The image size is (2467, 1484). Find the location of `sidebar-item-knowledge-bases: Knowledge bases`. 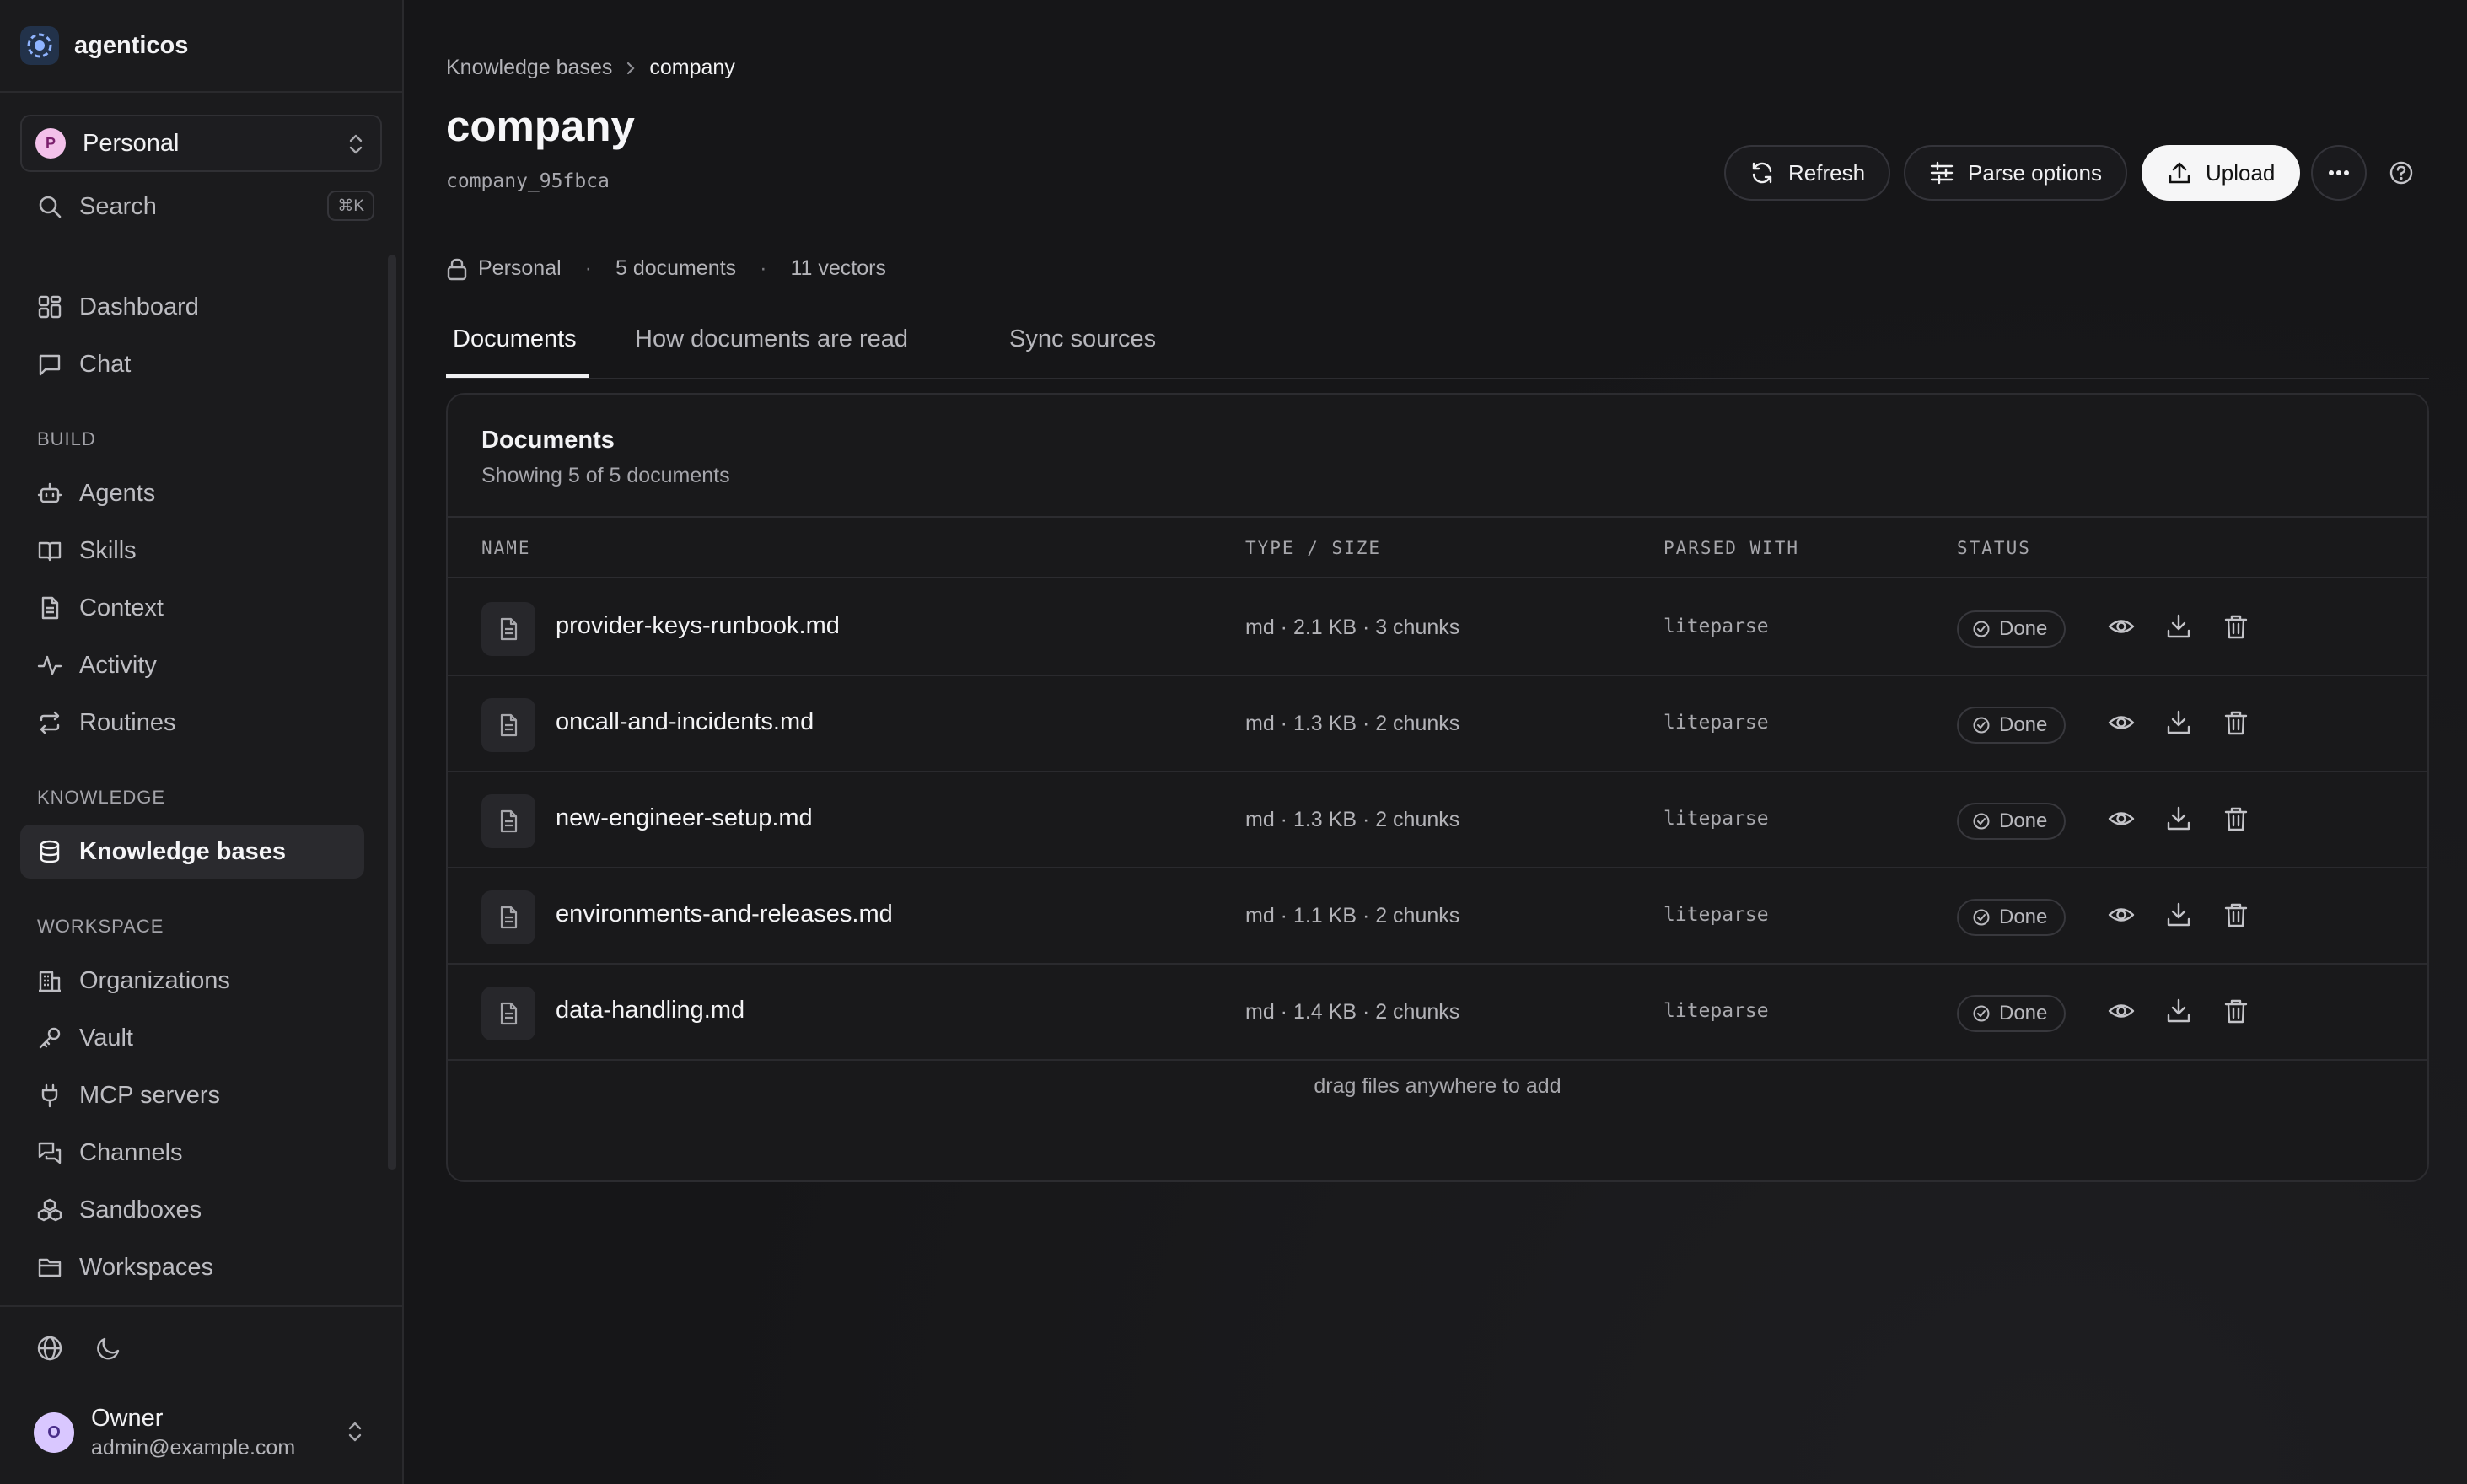

sidebar-item-knowledge-bases: Knowledge bases is located at coordinates (192, 852).